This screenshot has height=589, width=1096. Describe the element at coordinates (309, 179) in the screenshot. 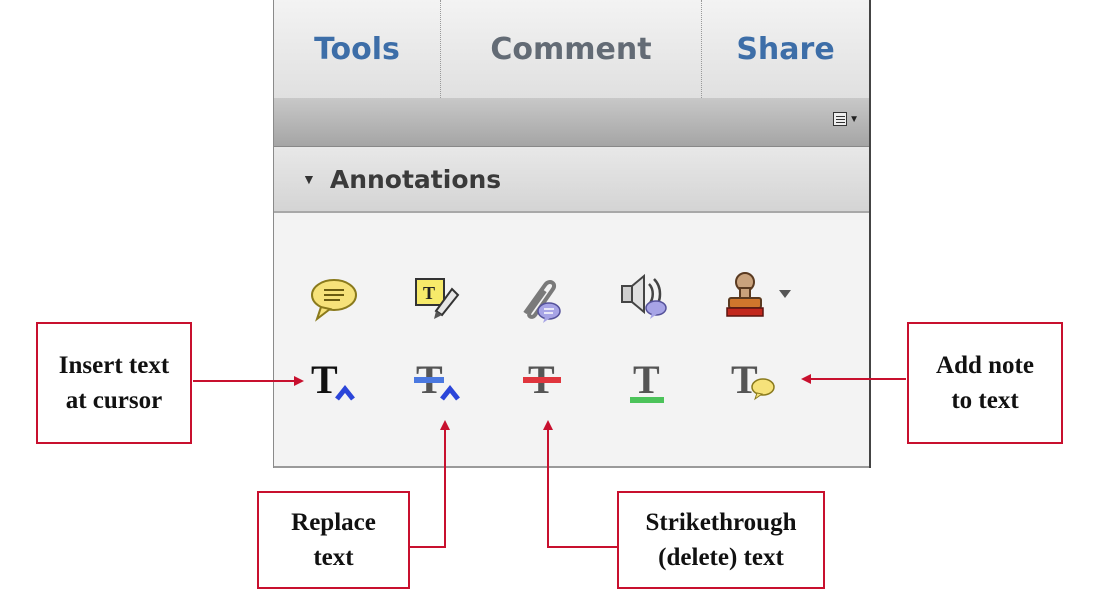

I see `collapse-triangle-icon: ▼` at that location.